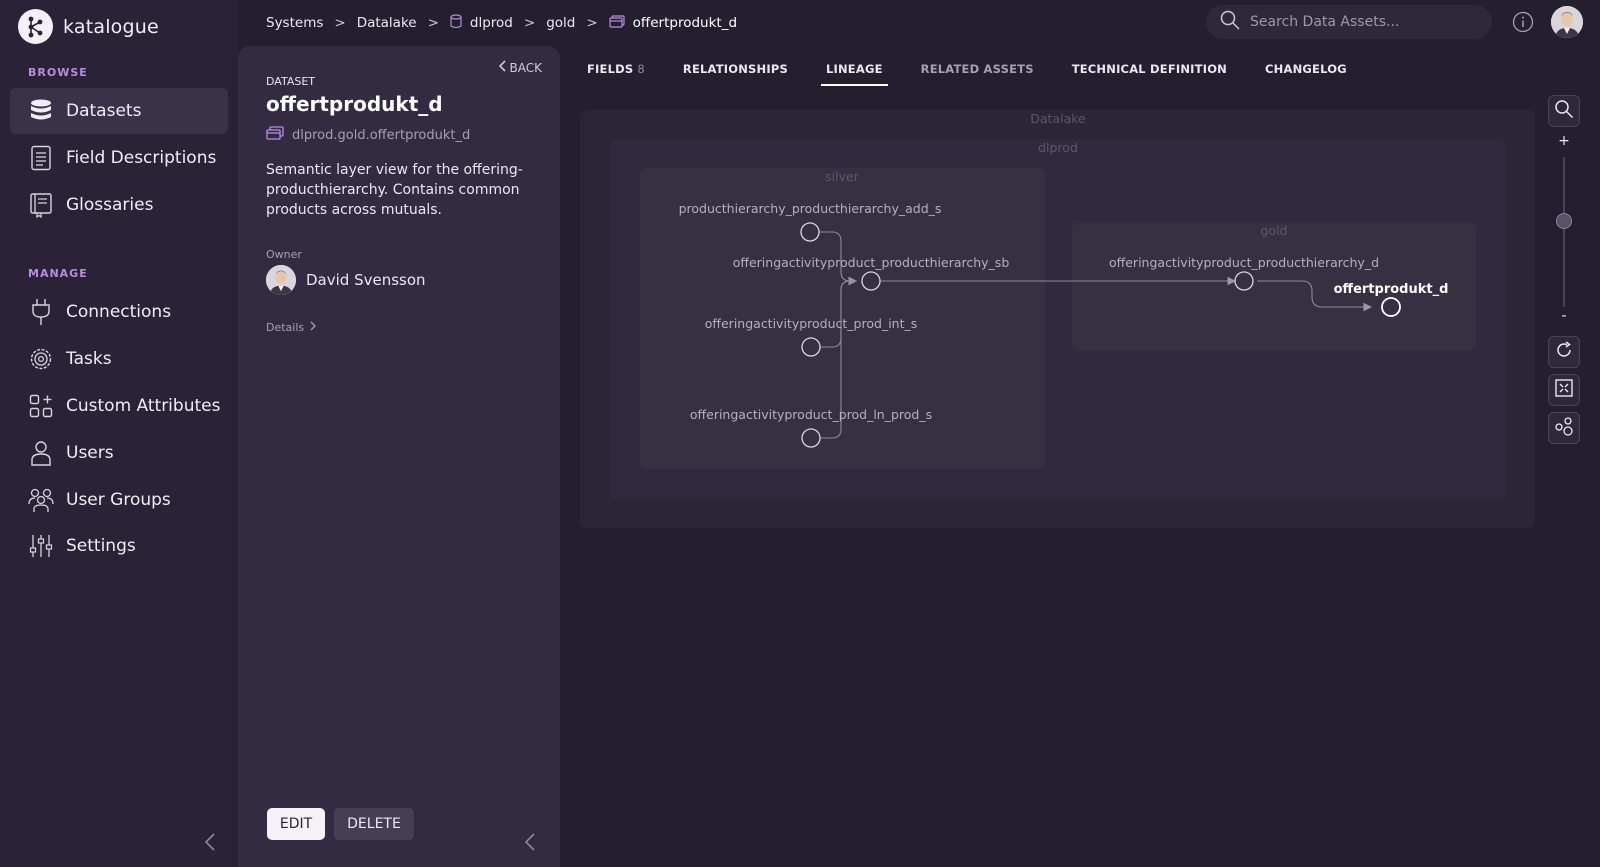  I want to click on fit-view-button, so click(1564, 390).